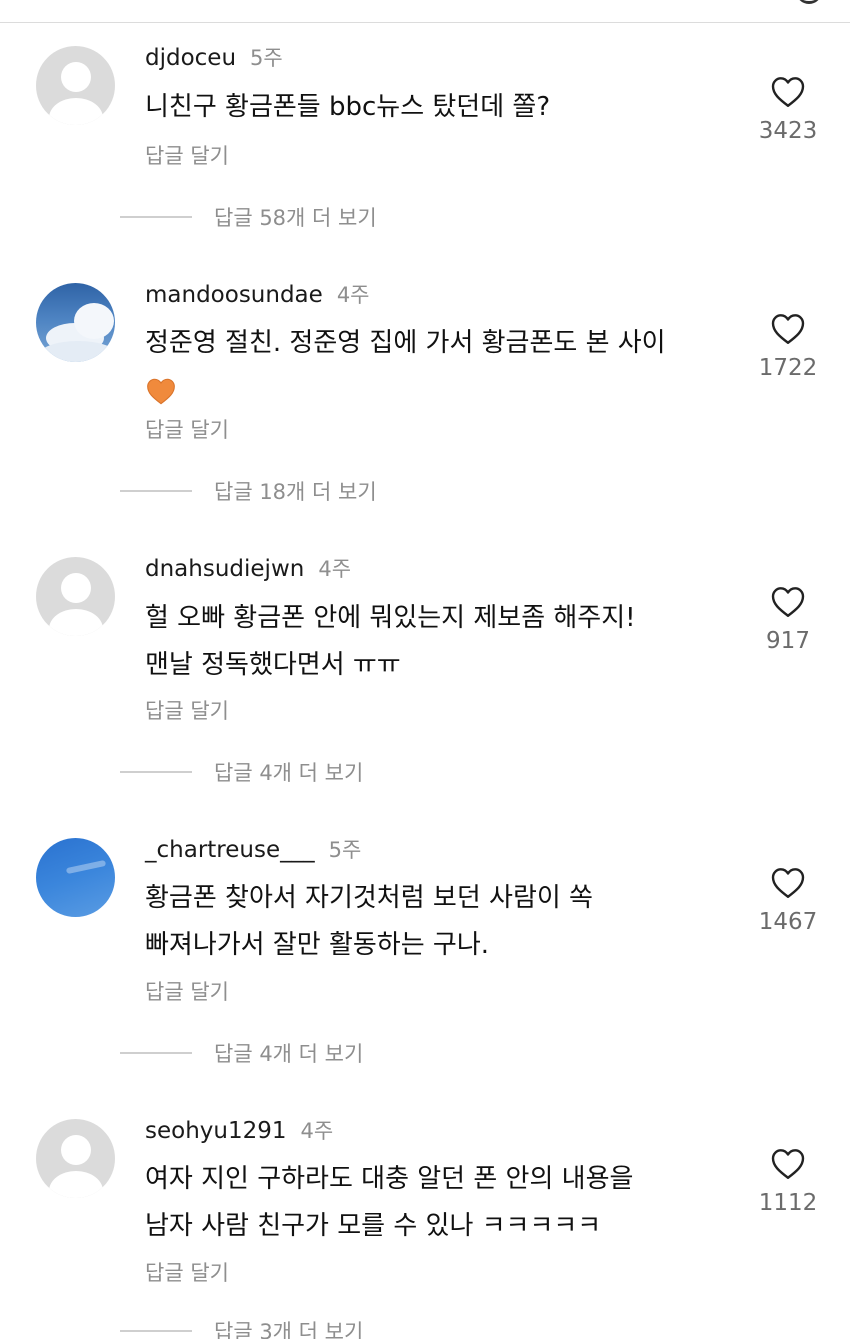  What do you see at coordinates (788, 131) in the screenshot?
I see `like-count: 3423` at bounding box center [788, 131].